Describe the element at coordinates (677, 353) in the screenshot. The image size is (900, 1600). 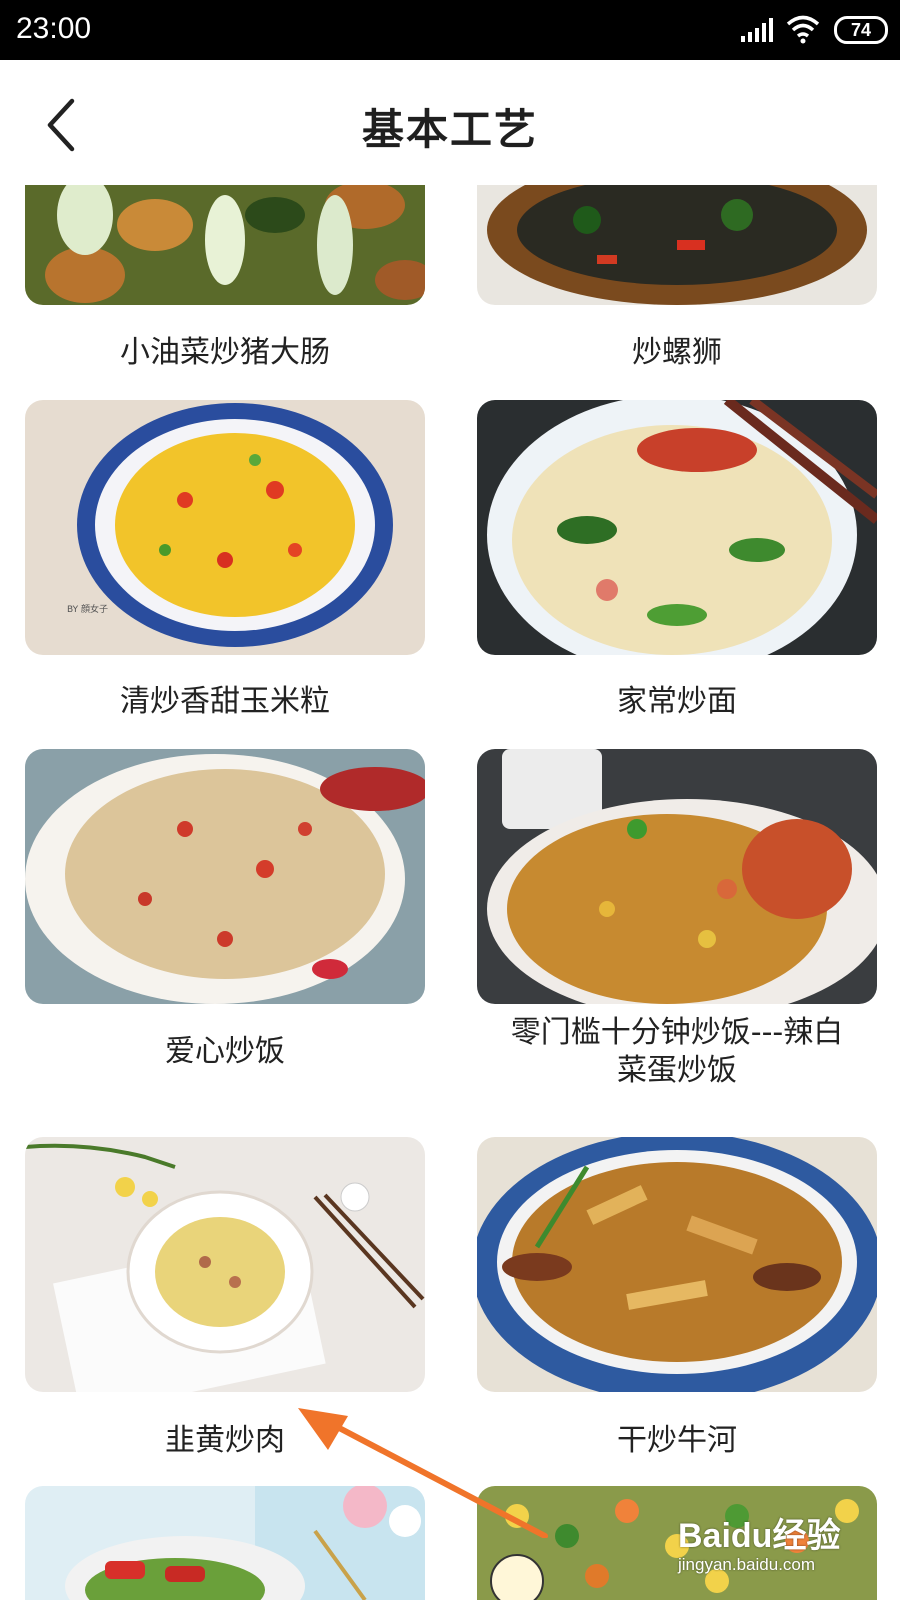
I see `dish-title: 炒螺狮` at that location.